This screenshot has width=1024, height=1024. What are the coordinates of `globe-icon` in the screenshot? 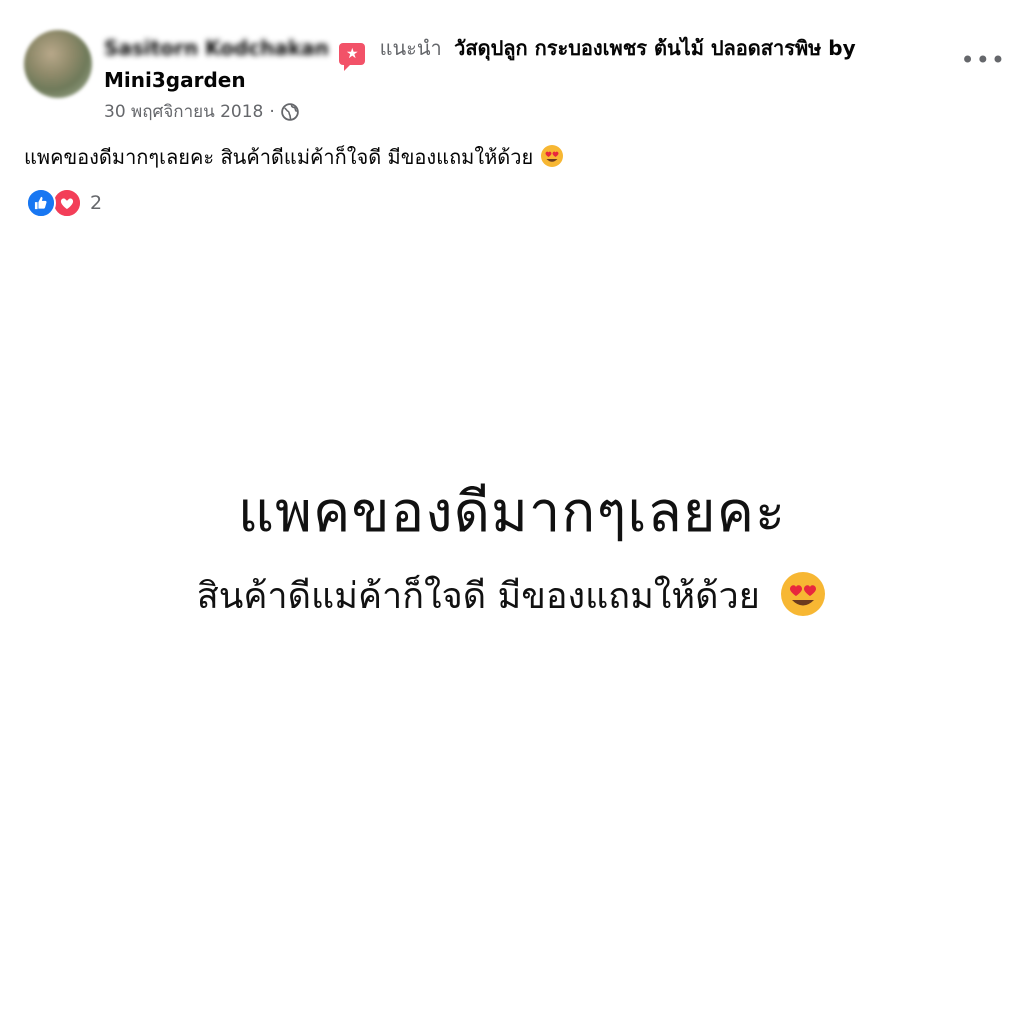 It's located at (290, 112).